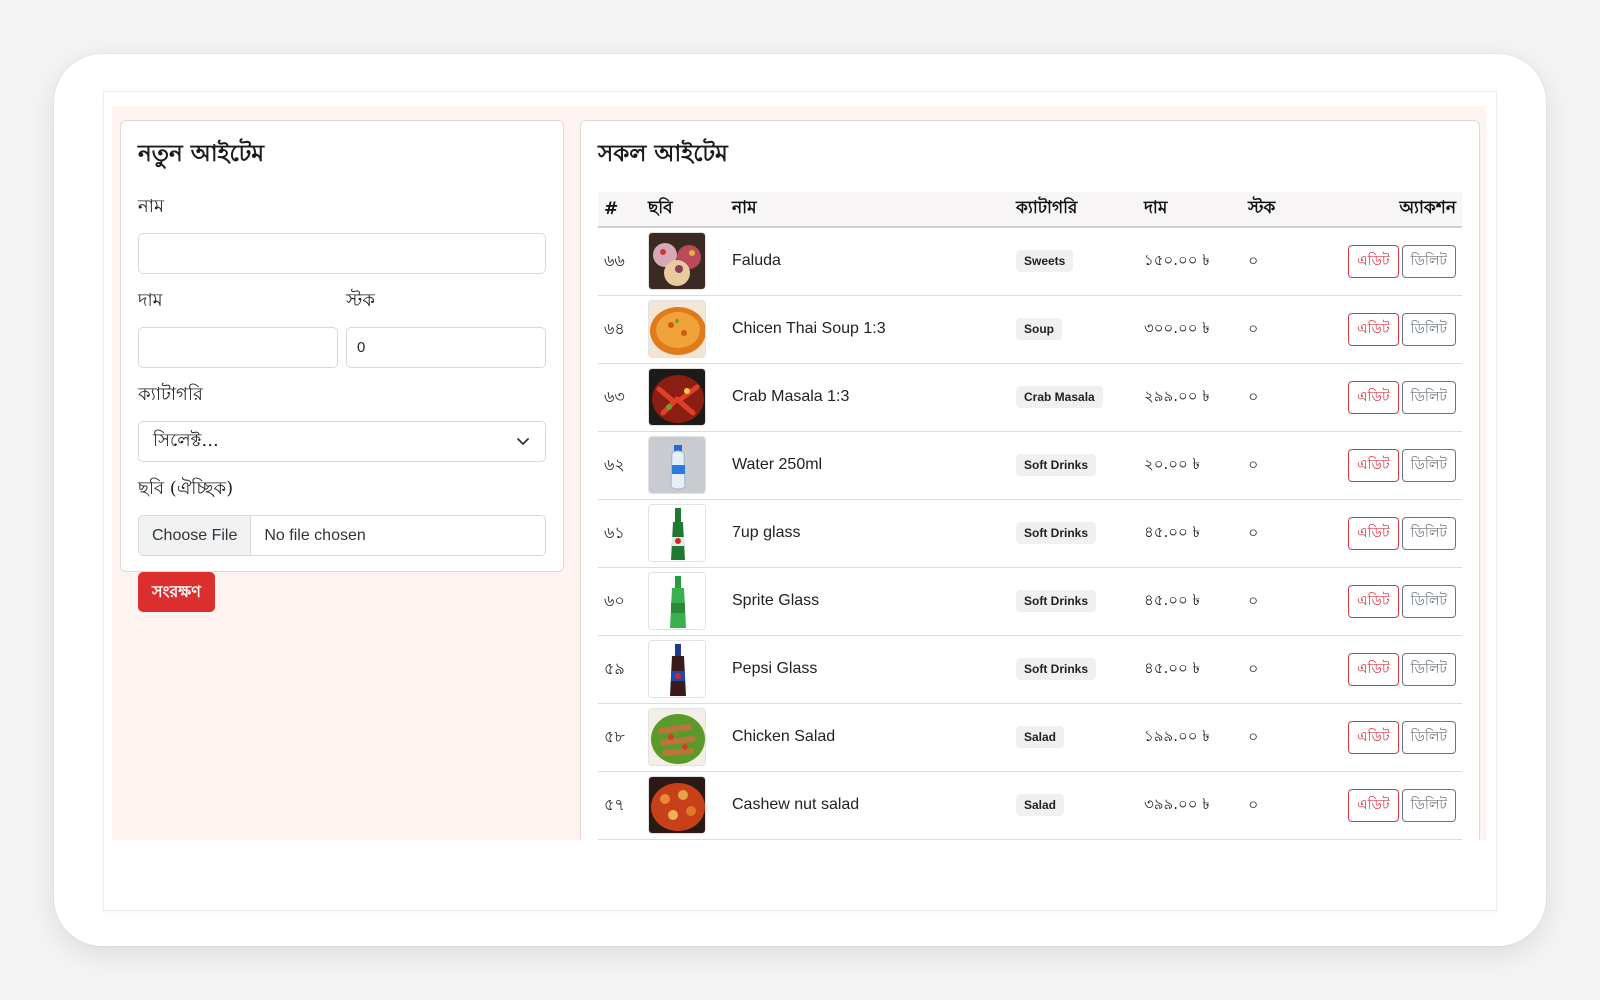  What do you see at coordinates (791, 396) in the screenshot?
I see `row-name: Crab Masala 1:3` at bounding box center [791, 396].